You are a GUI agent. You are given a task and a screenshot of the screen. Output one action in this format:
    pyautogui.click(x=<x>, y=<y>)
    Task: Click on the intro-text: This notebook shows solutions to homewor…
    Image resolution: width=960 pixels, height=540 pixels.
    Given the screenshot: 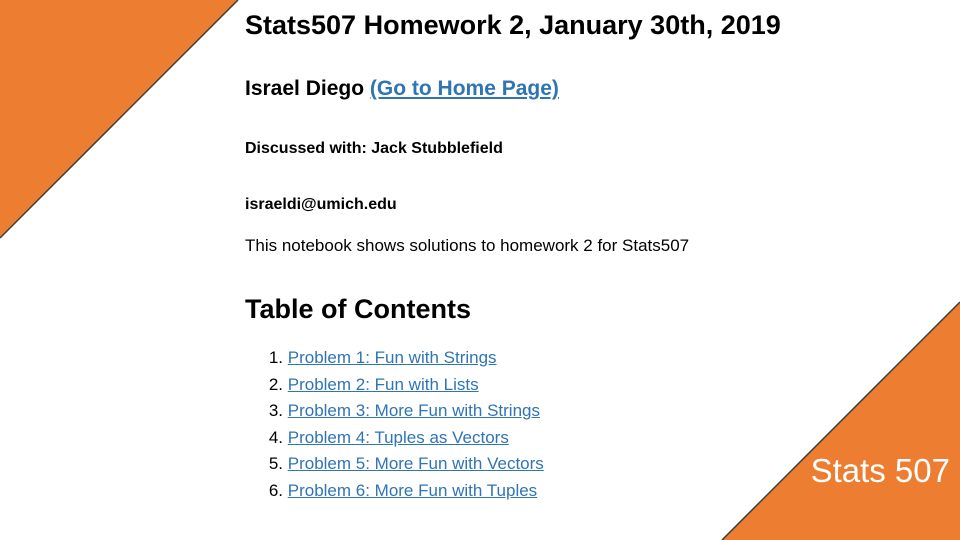 What is the action you would take?
    pyautogui.click(x=467, y=245)
    